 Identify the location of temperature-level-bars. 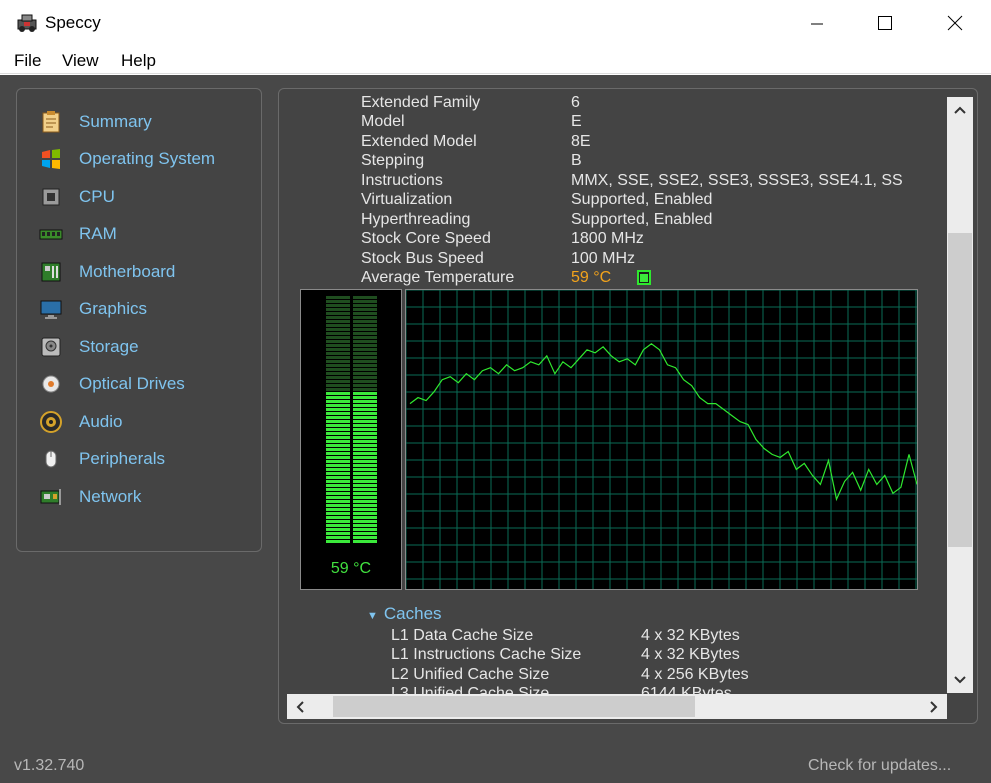
(351, 419).